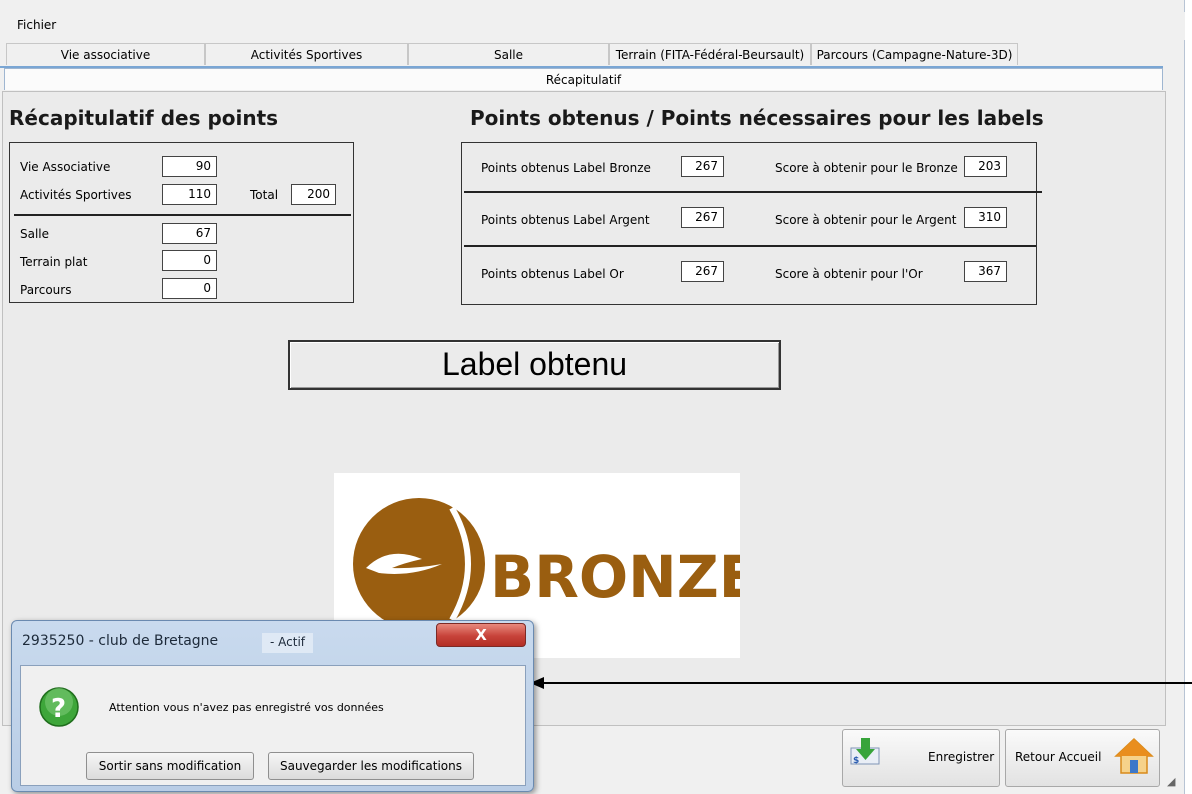 The height and width of the screenshot is (794, 1192). I want to click on argent-obtained-label: Points obtenus Label Argent, so click(565, 220).